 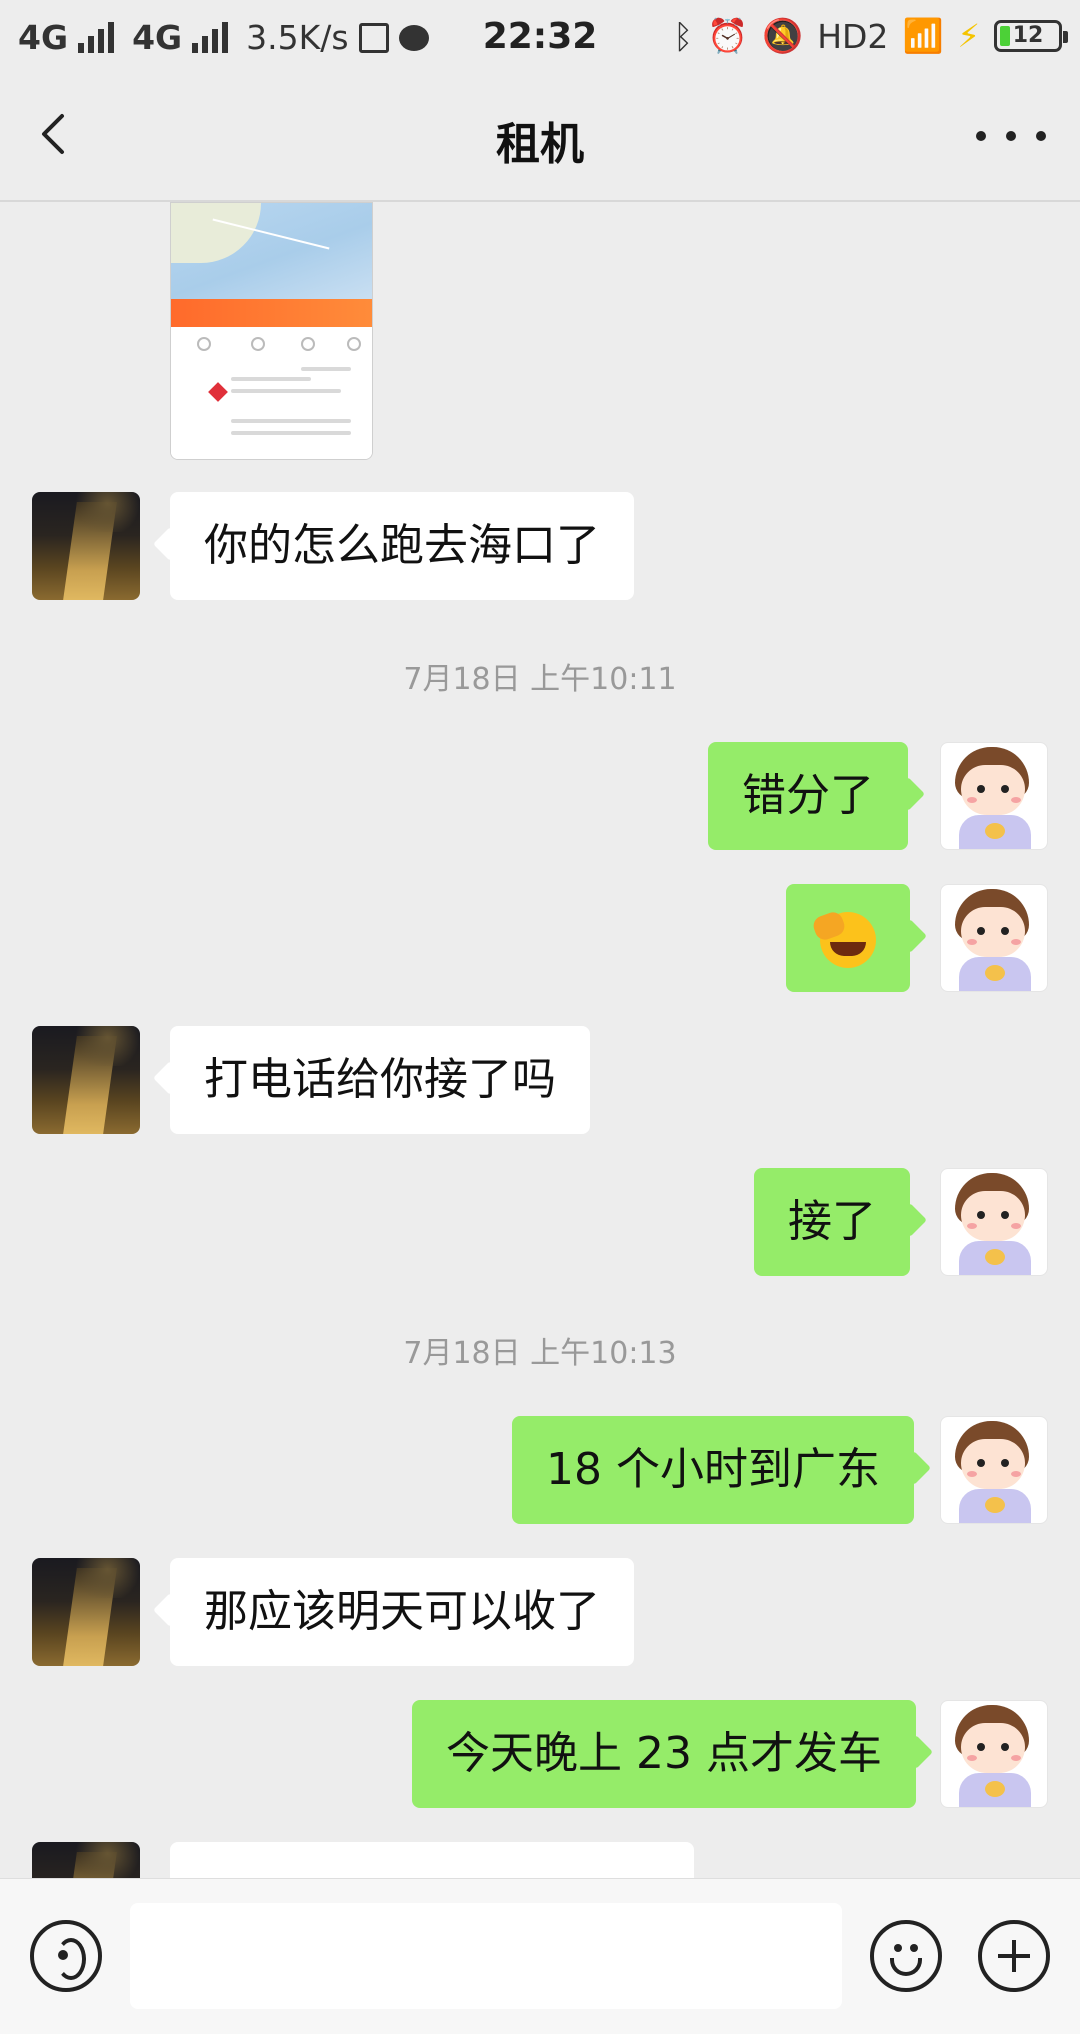 What do you see at coordinates (540, 144) in the screenshot?
I see `chat-title: 租机` at bounding box center [540, 144].